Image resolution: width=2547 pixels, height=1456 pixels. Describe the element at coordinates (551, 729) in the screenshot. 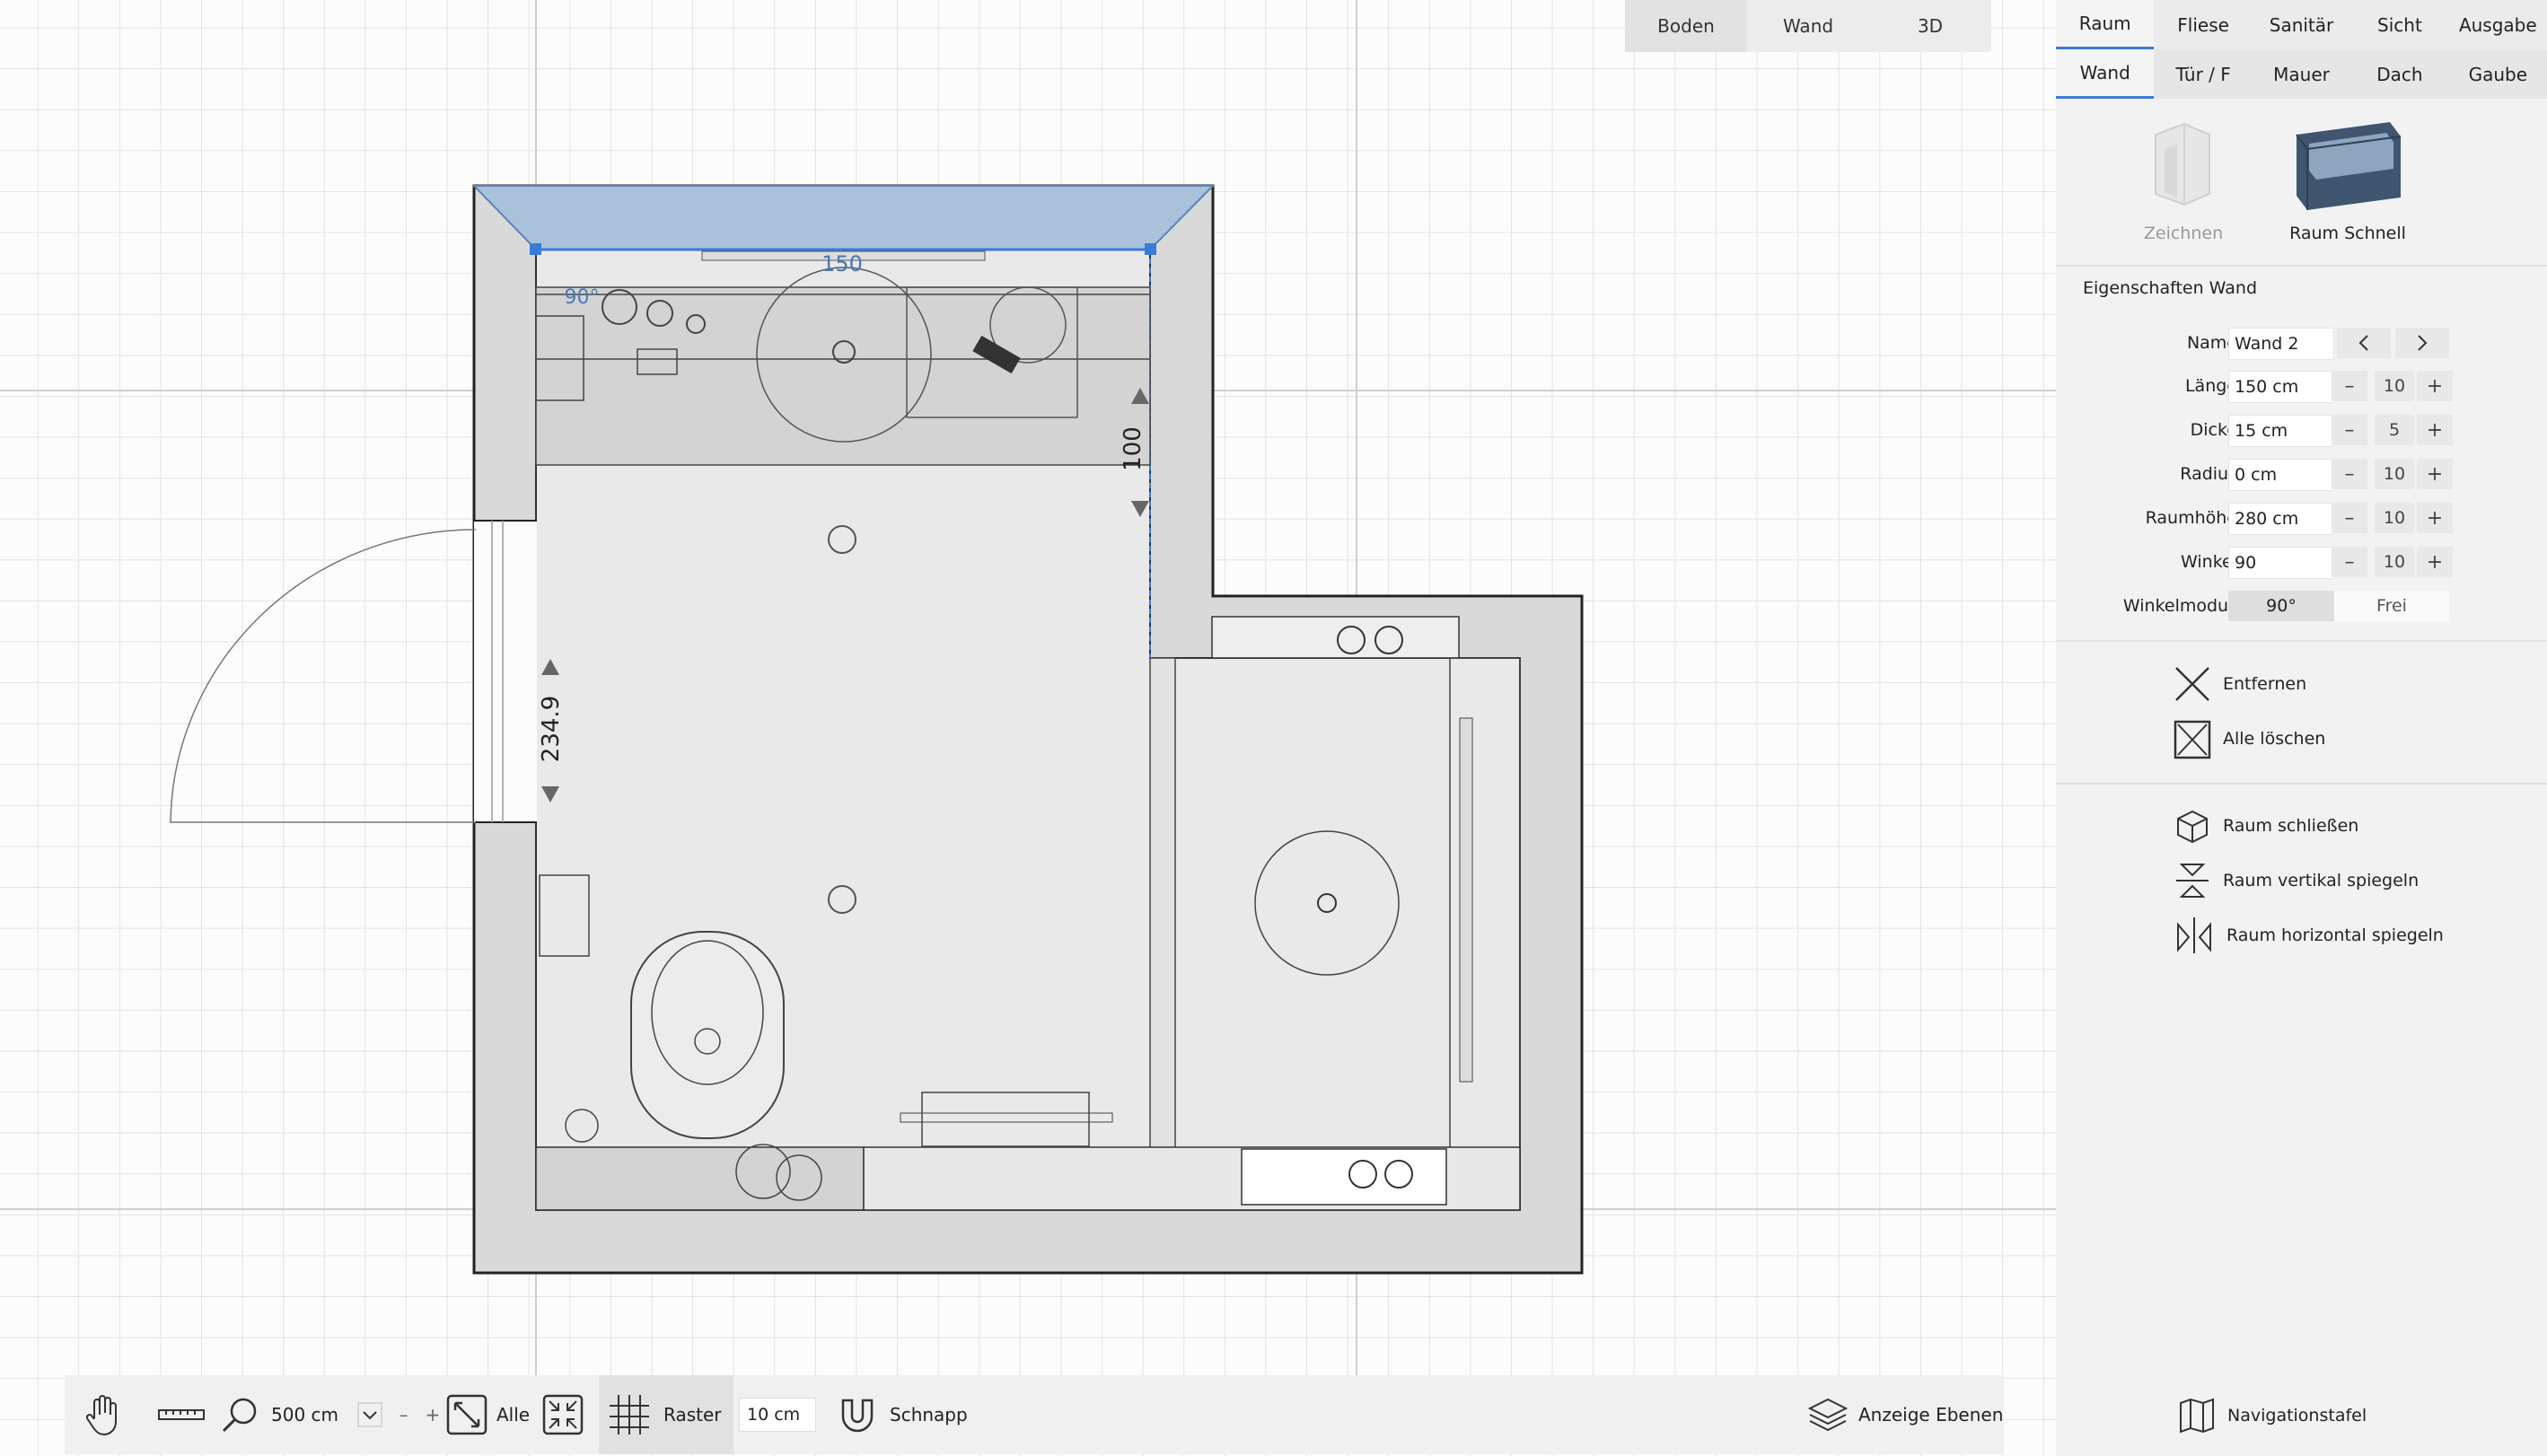

I see `height-left-label: 234.9` at that location.